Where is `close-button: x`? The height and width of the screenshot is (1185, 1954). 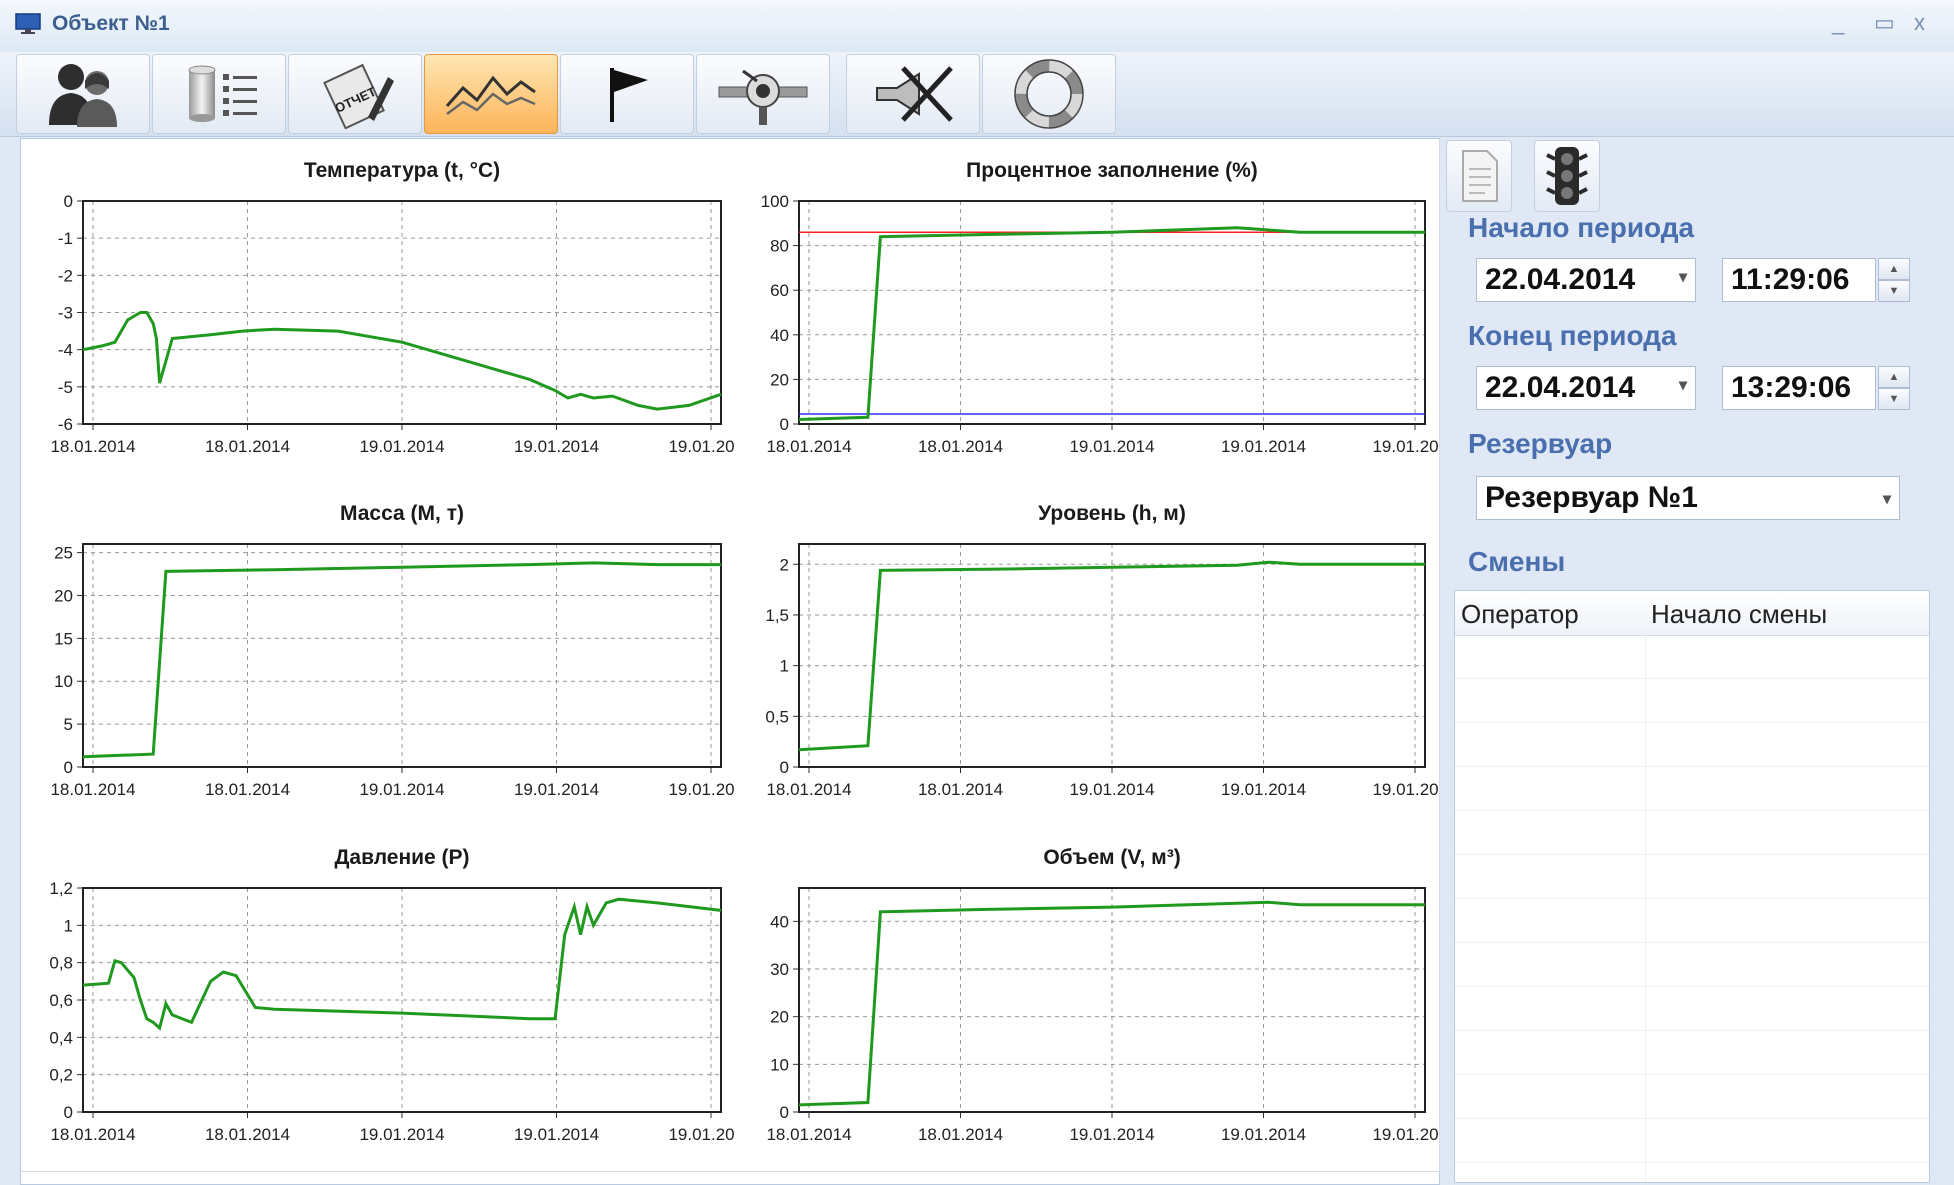
close-button: x is located at coordinates (1919, 23).